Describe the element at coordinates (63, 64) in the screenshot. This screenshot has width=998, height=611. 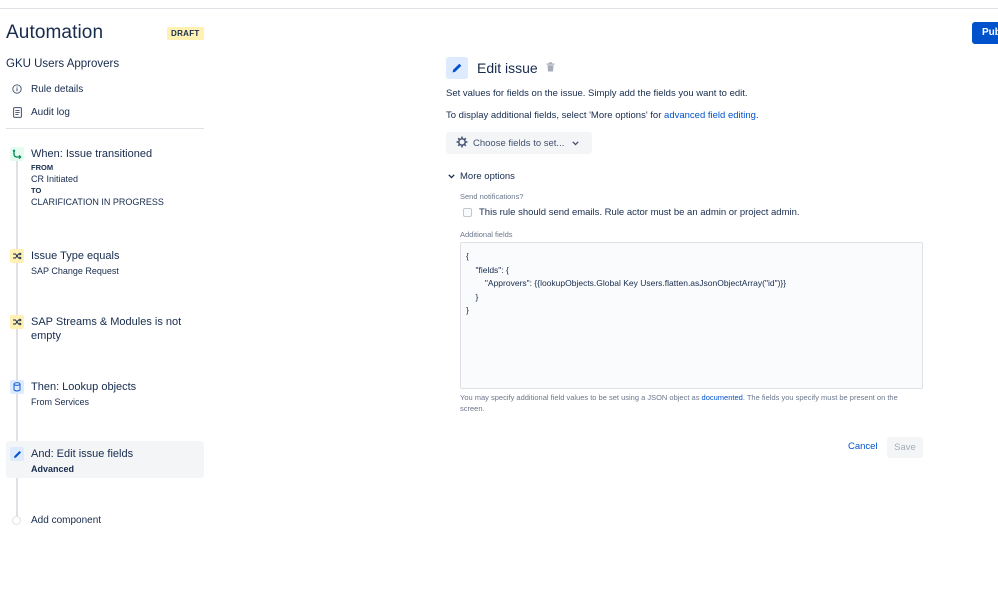
I see `rule-name: GKU Users Approvers` at that location.